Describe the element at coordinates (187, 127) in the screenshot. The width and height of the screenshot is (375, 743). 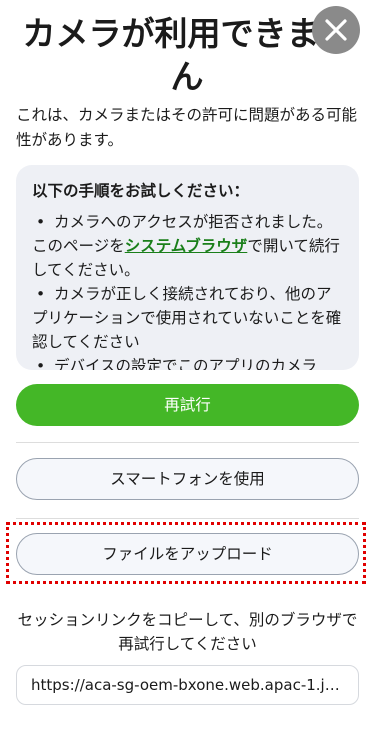
I see `intro-text: これは、カメラまたはその許可に問題がある可能性があります。` at that location.